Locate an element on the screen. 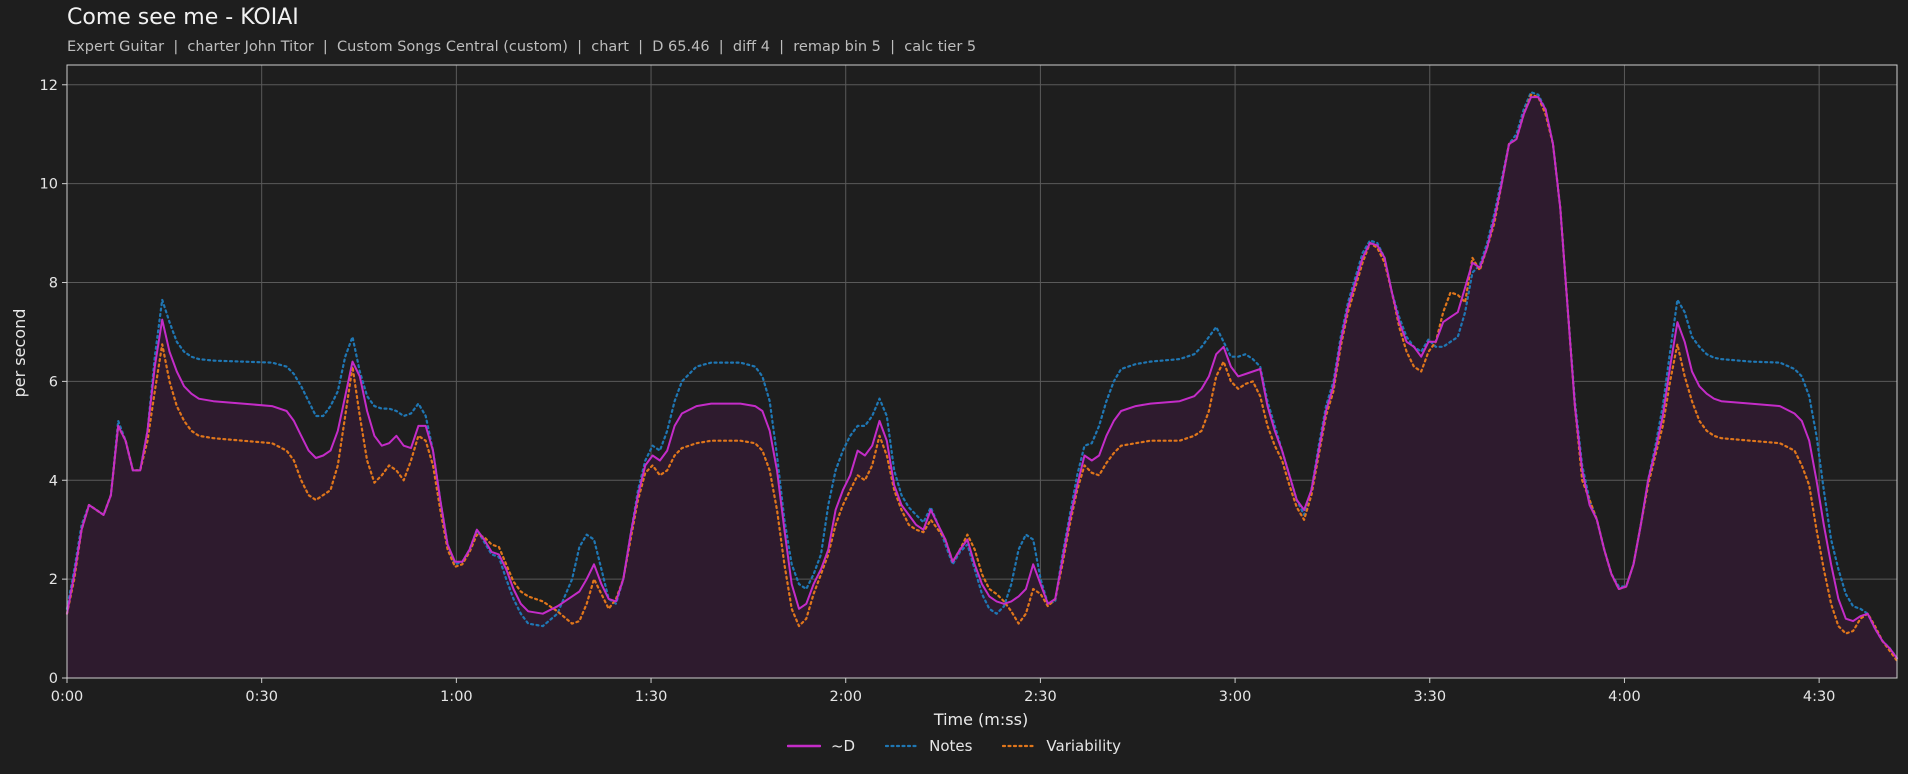  y-tick-label: 2 is located at coordinates (53, 580).